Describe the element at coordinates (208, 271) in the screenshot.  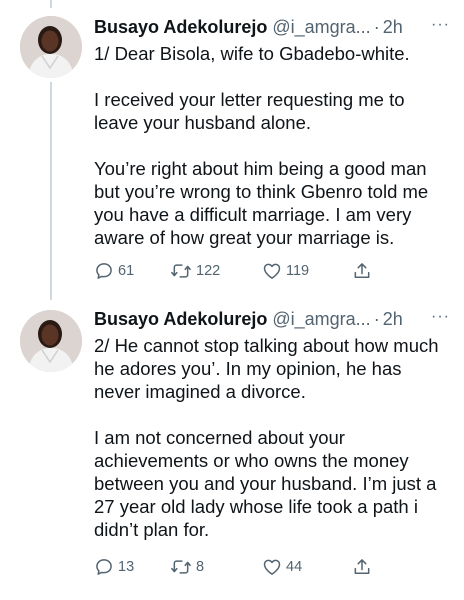
I see `retweet-count: 122` at that location.